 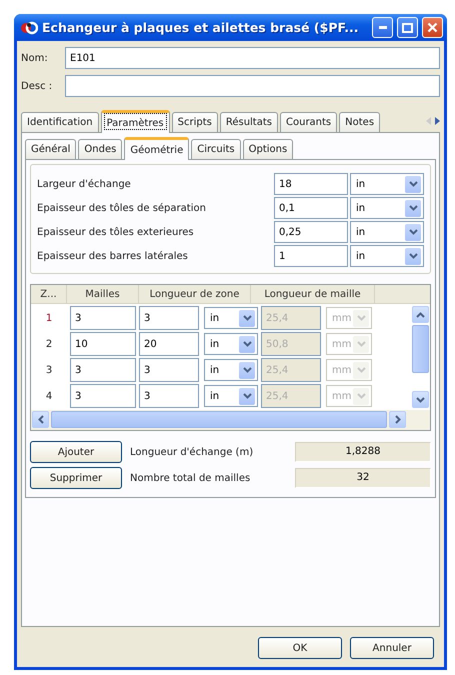 I want to click on row-number: 4, so click(x=49, y=396).